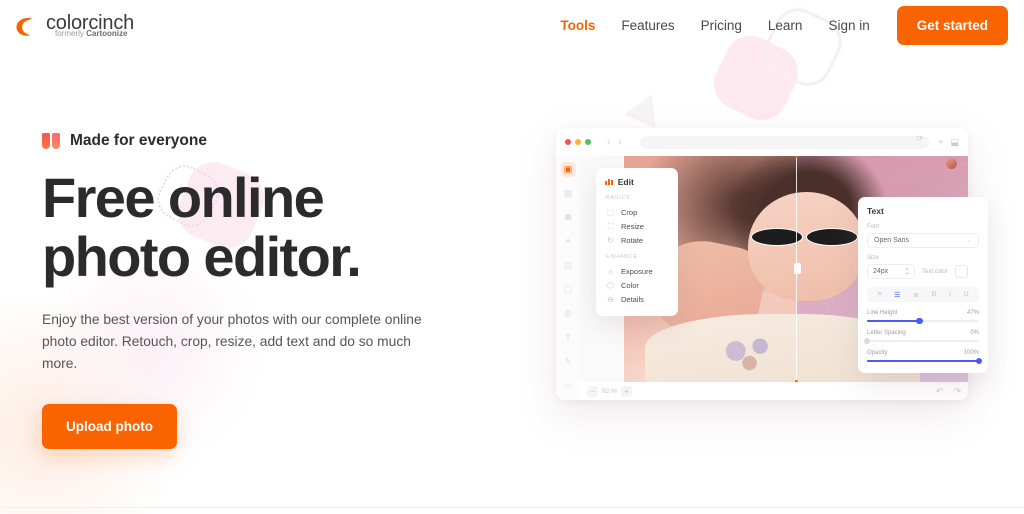 Image resolution: width=1024 pixels, height=514 pixels. What do you see at coordinates (568, 241) in the screenshot?
I see `rail-ai-sparkle-icon: ✦` at bounding box center [568, 241].